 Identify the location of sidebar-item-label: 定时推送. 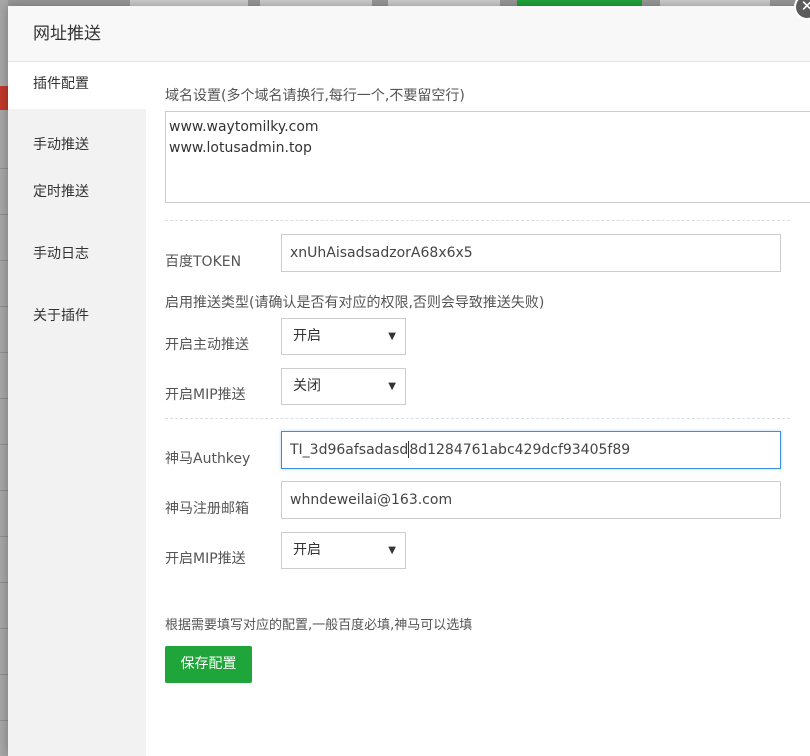
(61, 192).